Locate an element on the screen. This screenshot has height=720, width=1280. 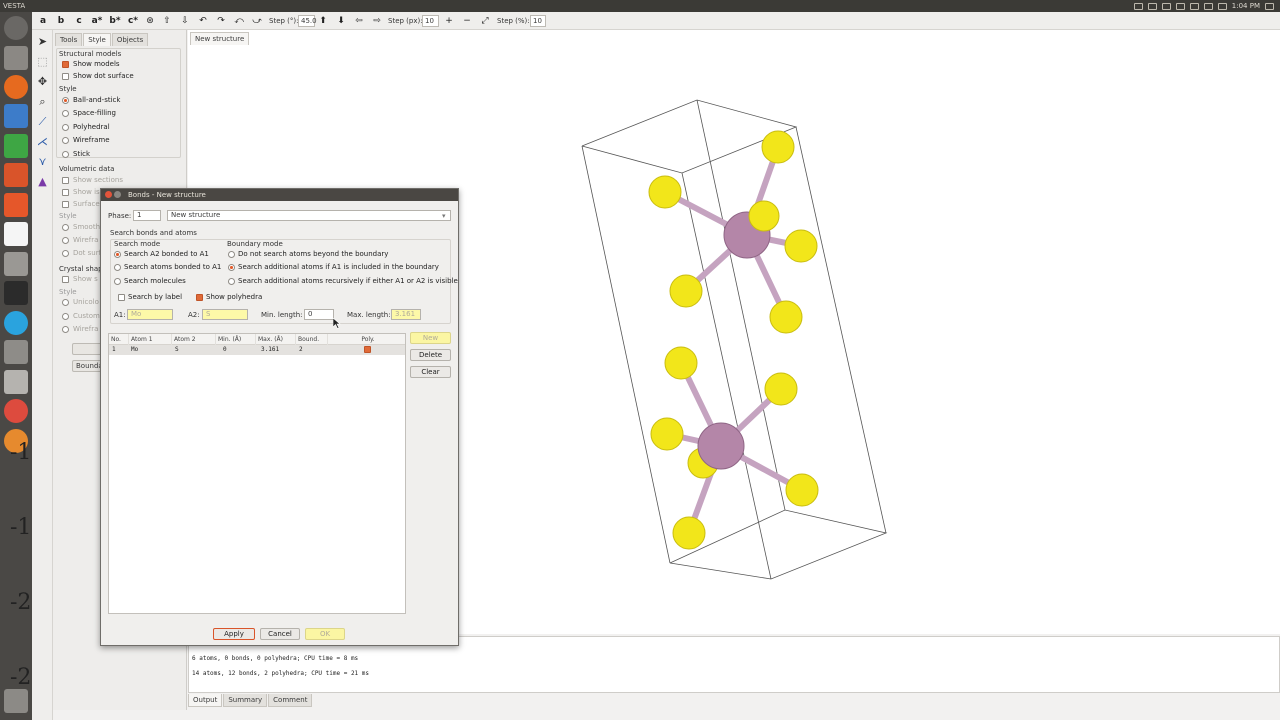
step-deg-field: 45.0 is located at coordinates (307, 21).